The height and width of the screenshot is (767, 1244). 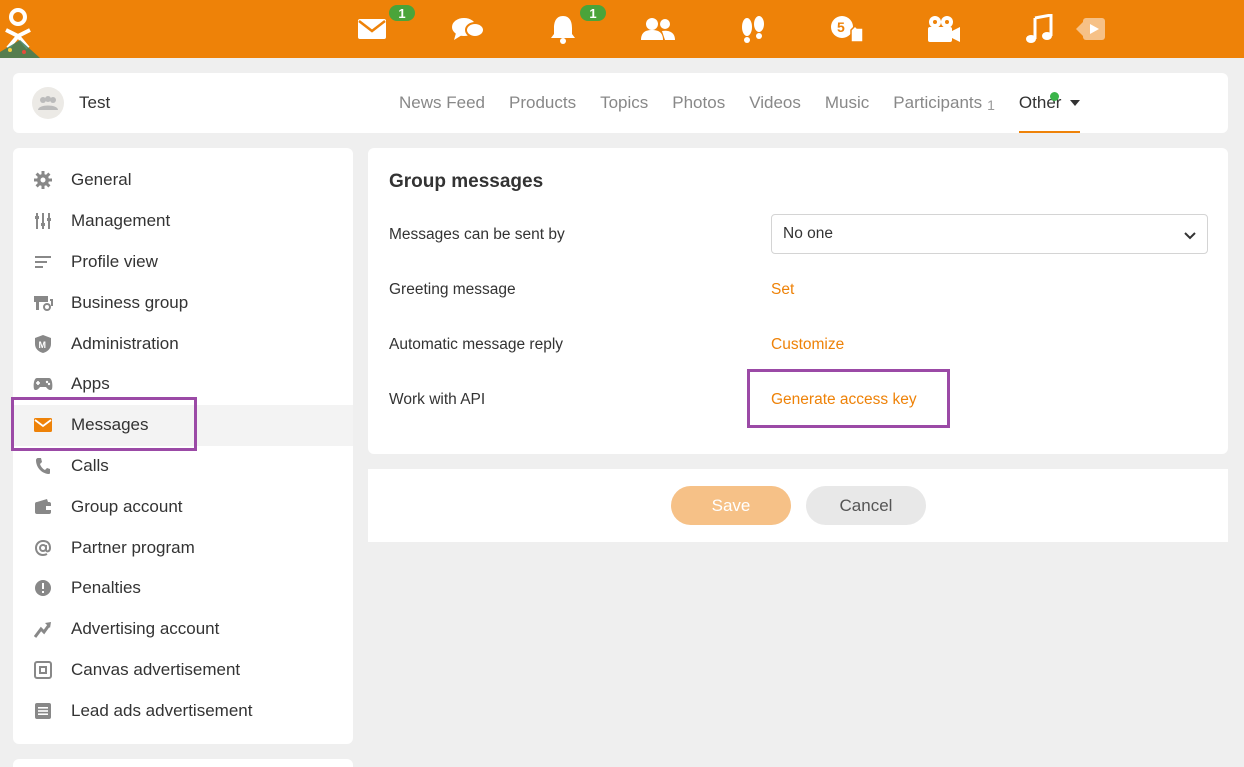 I want to click on alert-icon, so click(x=43, y=588).